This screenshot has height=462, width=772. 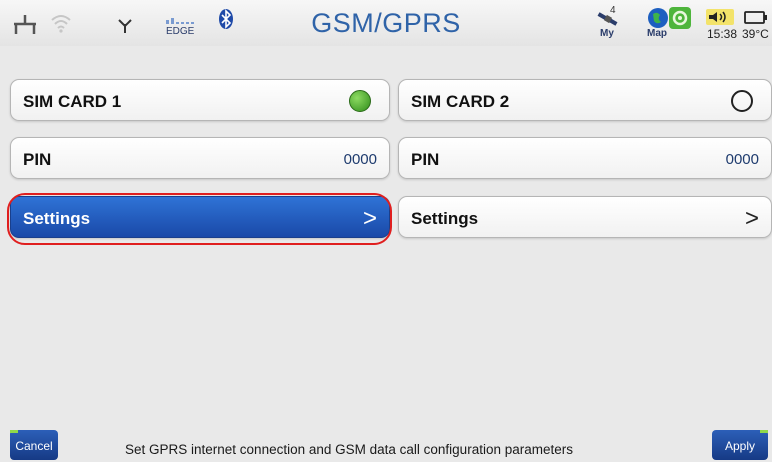 What do you see at coordinates (180, 21) in the screenshot?
I see `signal-bars-icon` at bounding box center [180, 21].